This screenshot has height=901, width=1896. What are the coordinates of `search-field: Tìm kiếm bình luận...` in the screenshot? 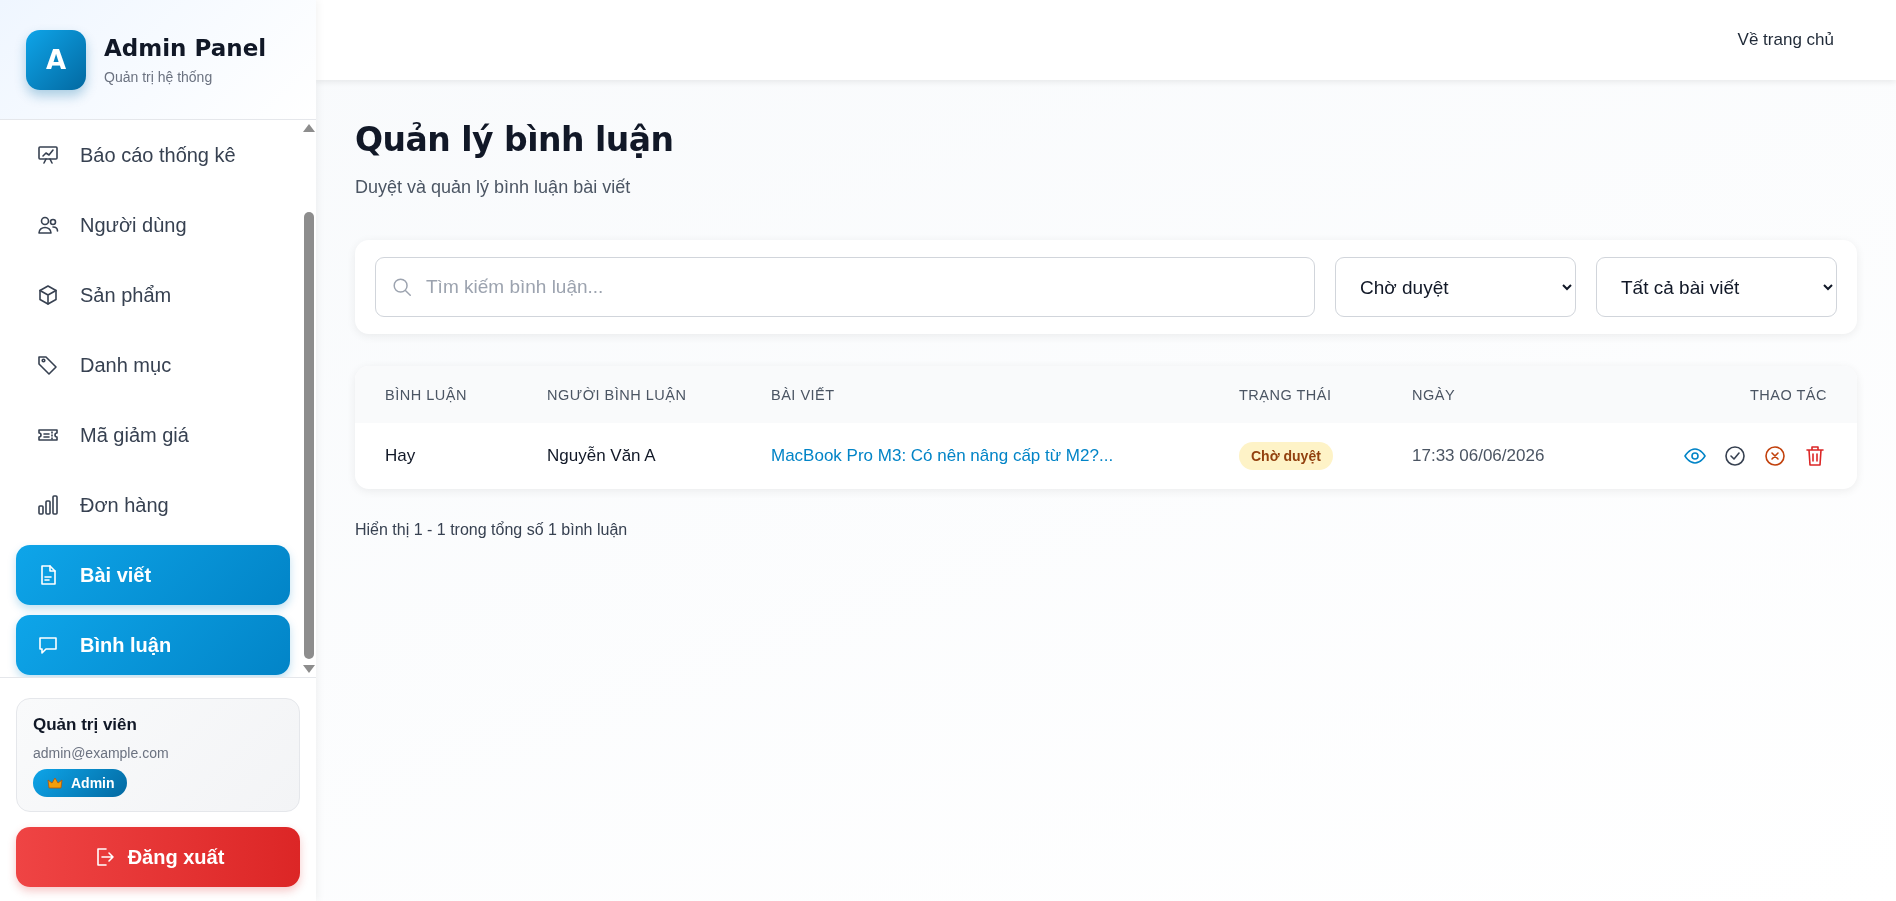 It's located at (845, 287).